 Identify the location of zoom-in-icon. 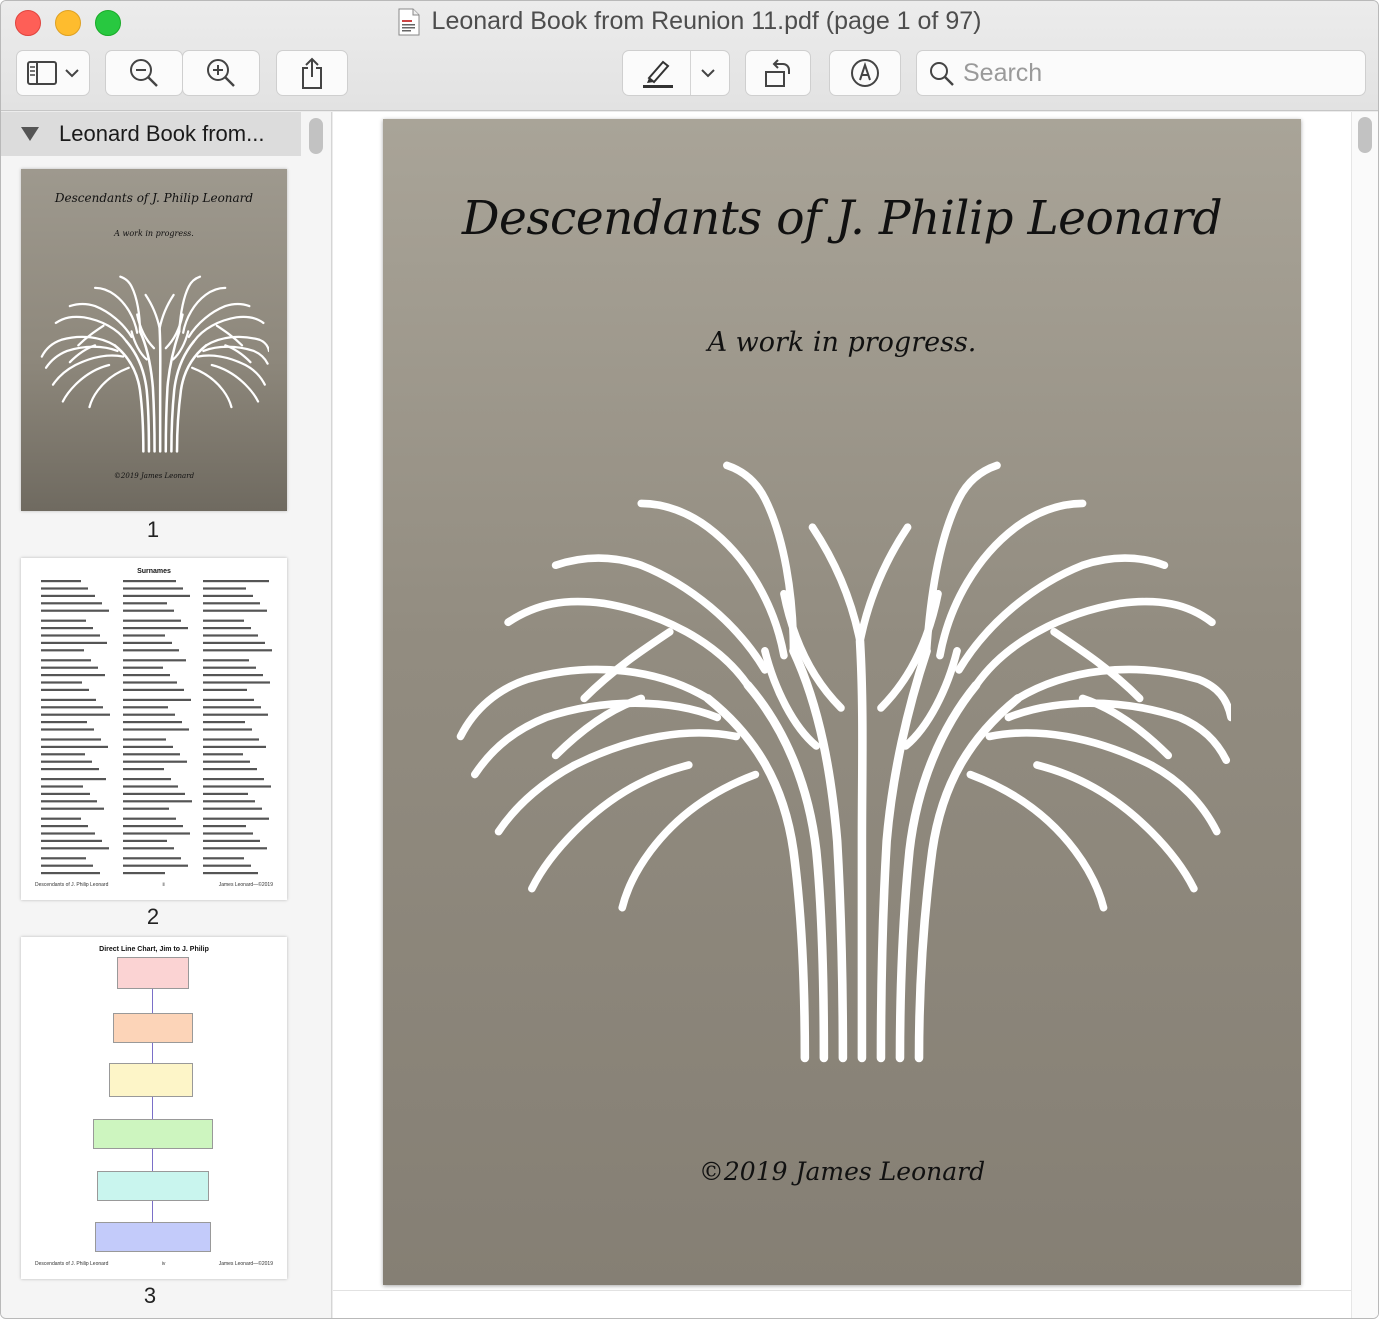
(221, 73).